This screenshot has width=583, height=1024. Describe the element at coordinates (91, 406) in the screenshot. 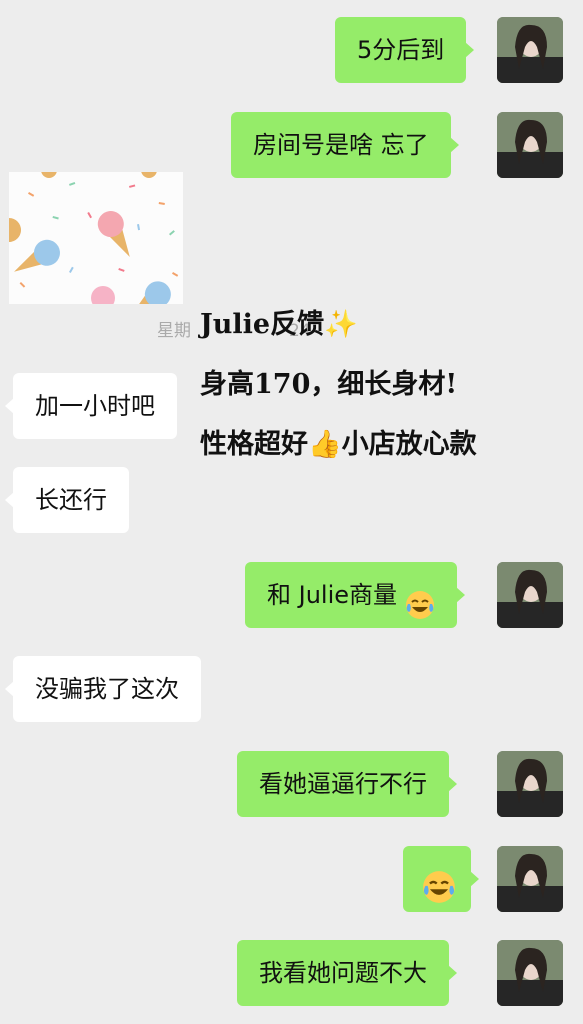

I see `message-bubble-received: 加一小时吧` at that location.